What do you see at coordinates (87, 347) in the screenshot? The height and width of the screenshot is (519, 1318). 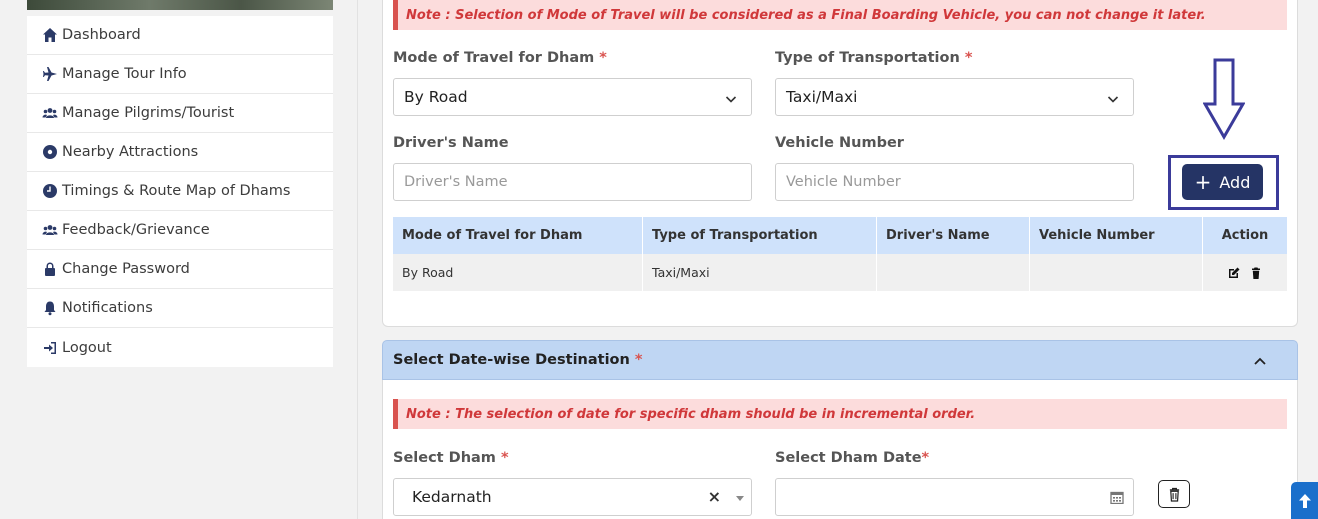 I see `sidebar-item-label: Logout` at bounding box center [87, 347].